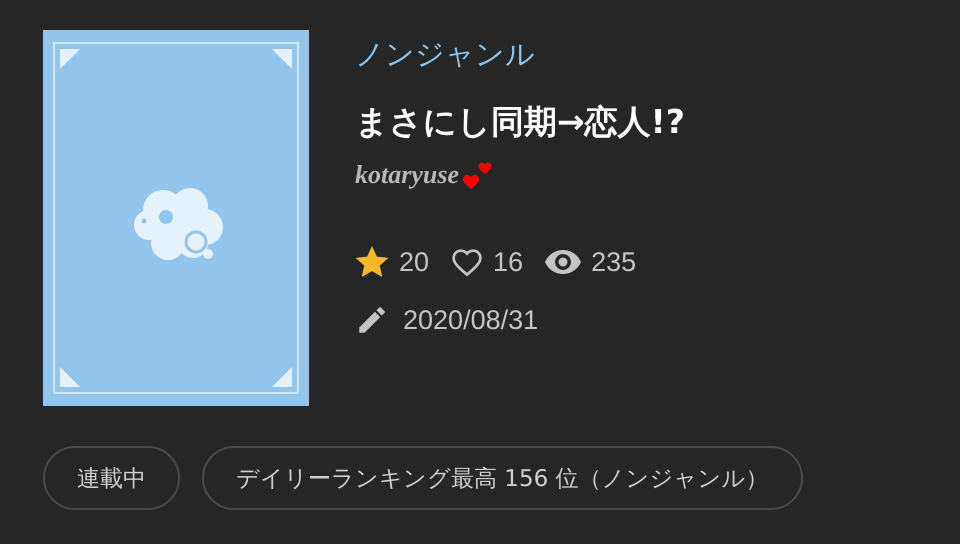 The image size is (960, 544). Describe the element at coordinates (508, 262) in the screenshot. I see `stat-count: 16` at that location.